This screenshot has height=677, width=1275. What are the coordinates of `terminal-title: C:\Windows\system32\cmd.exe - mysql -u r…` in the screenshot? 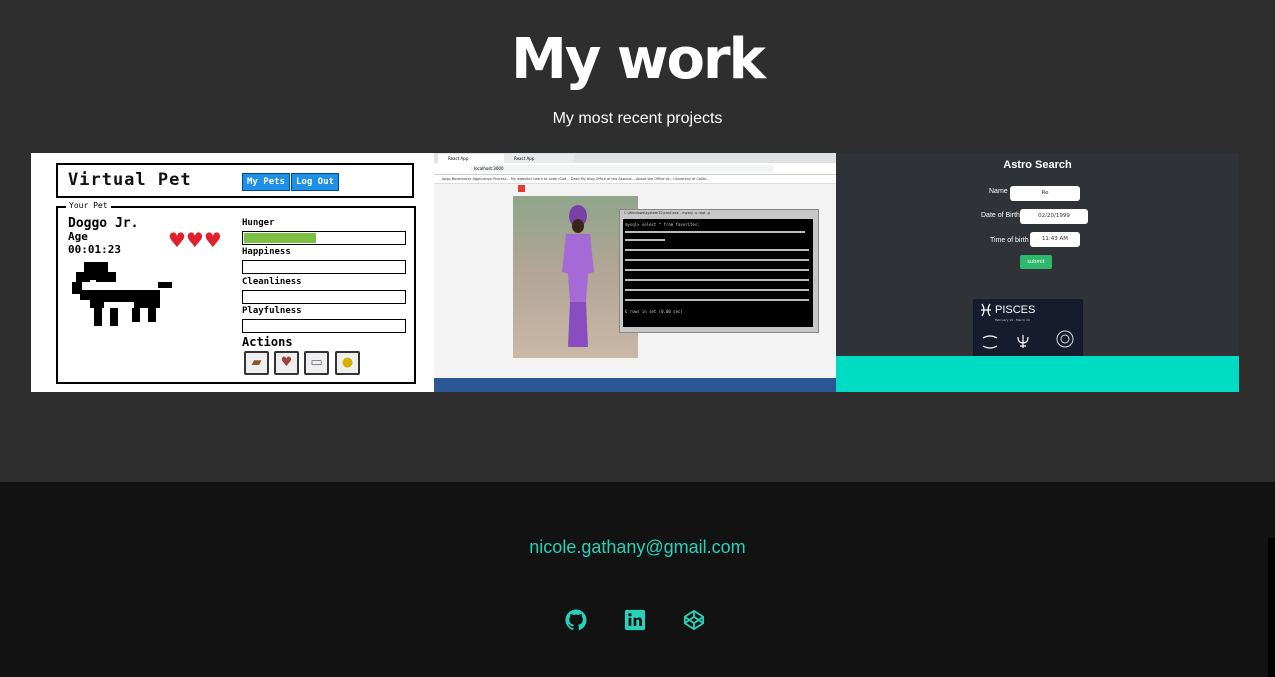 It's located at (667, 213).